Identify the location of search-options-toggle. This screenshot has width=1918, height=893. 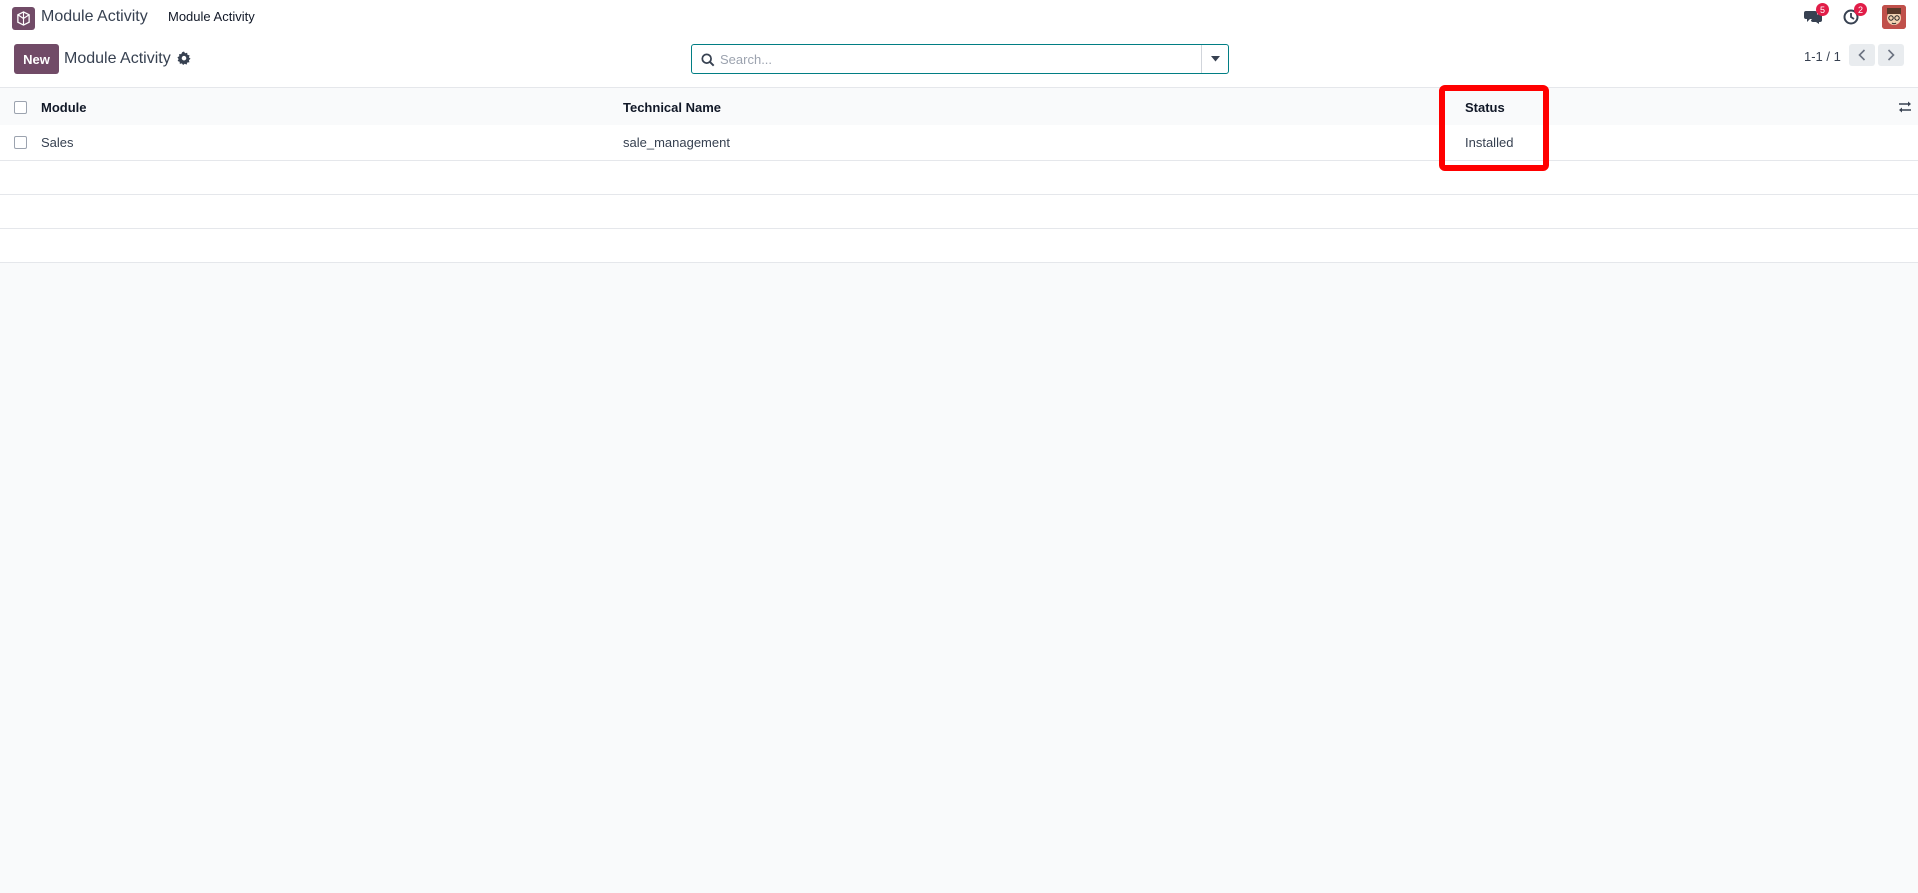
(1214, 59).